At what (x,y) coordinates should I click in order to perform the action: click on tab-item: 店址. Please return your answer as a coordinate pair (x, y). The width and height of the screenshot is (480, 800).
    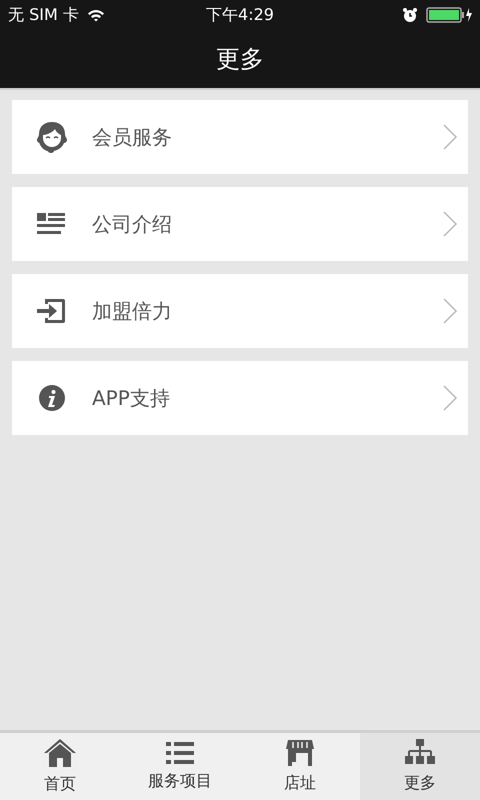
    Looking at the image, I should click on (300, 766).